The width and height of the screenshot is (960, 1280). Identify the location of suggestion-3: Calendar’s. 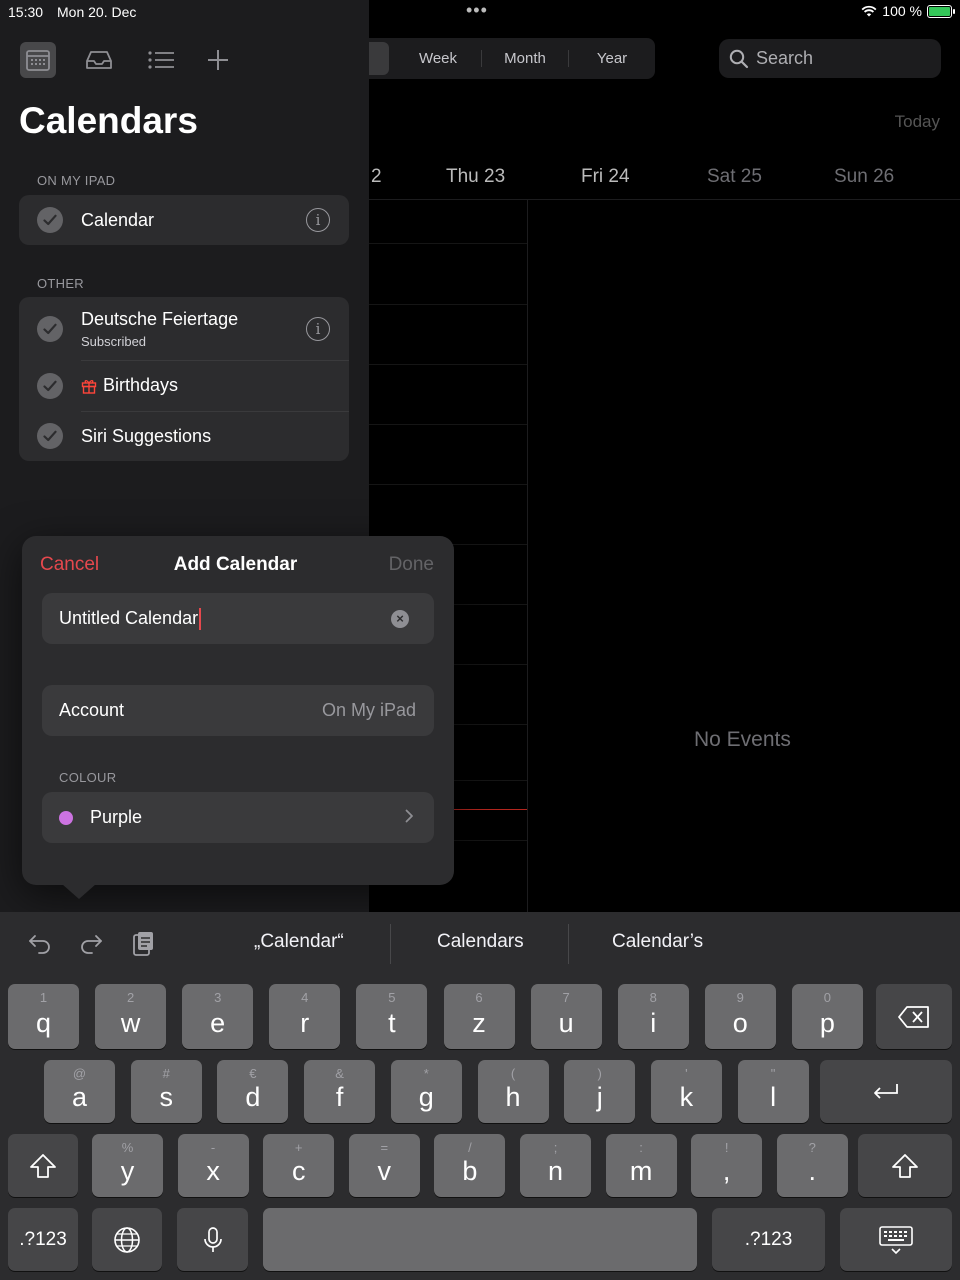
(657, 942).